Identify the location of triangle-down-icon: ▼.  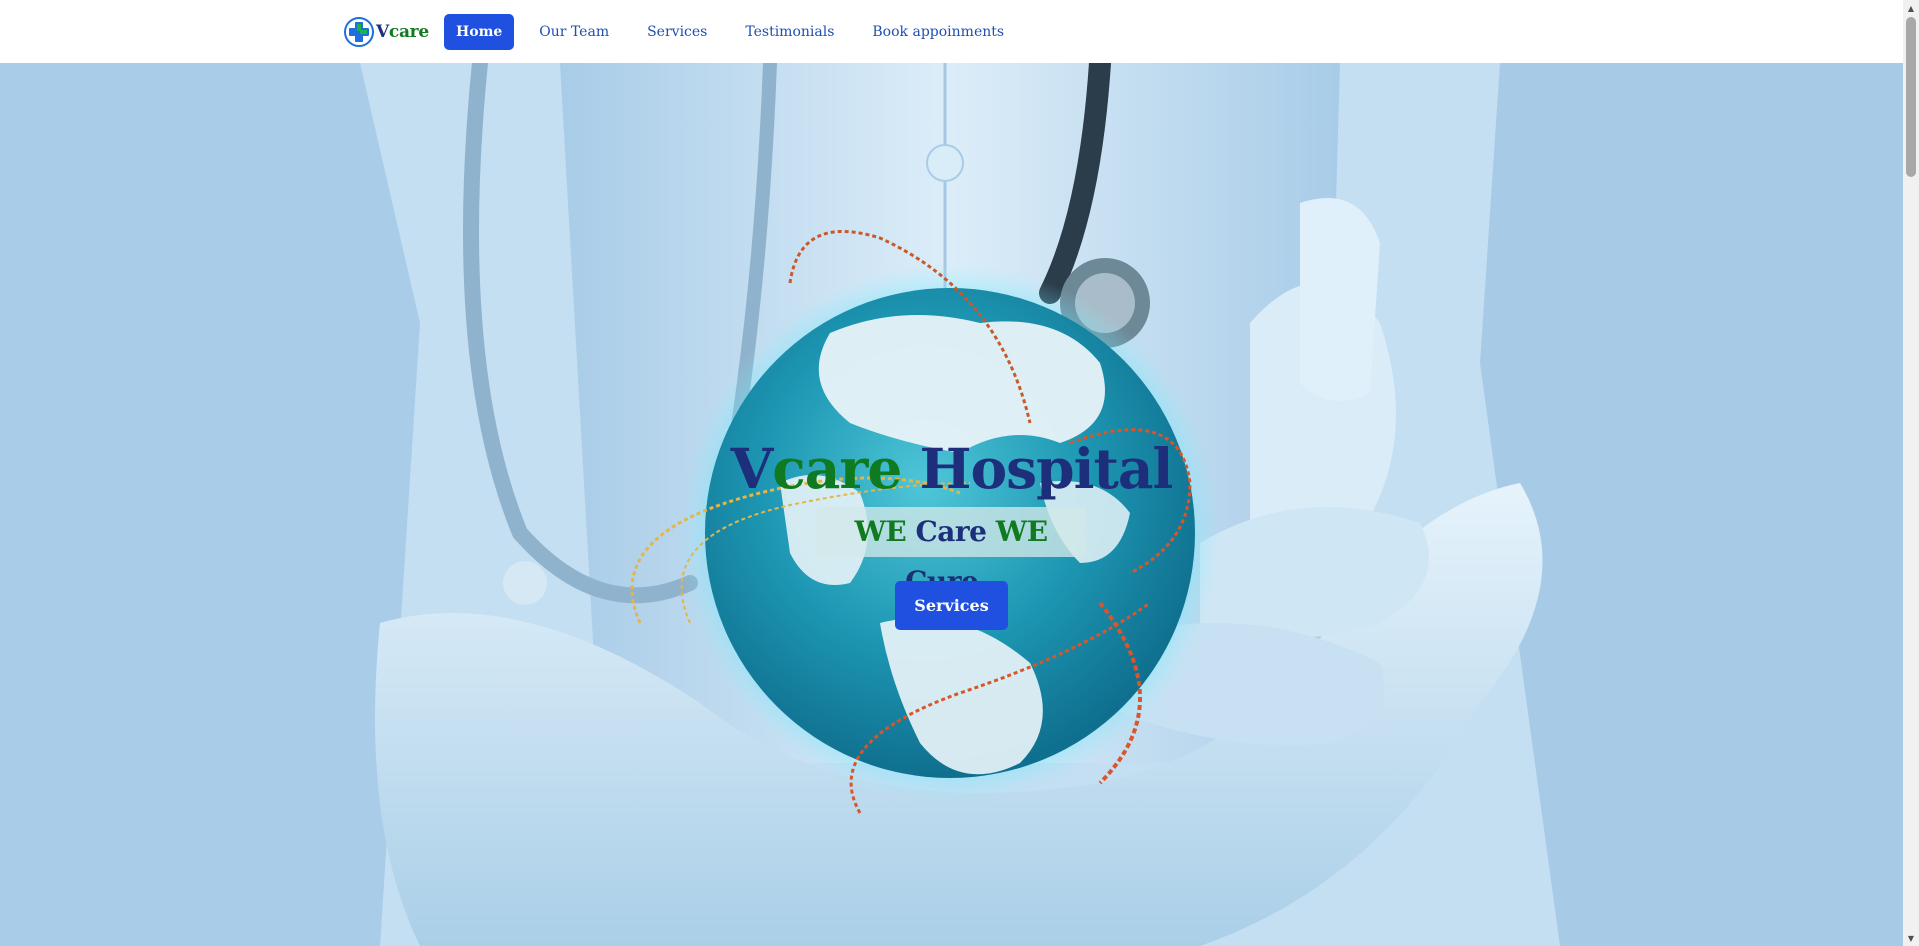
(1911, 938).